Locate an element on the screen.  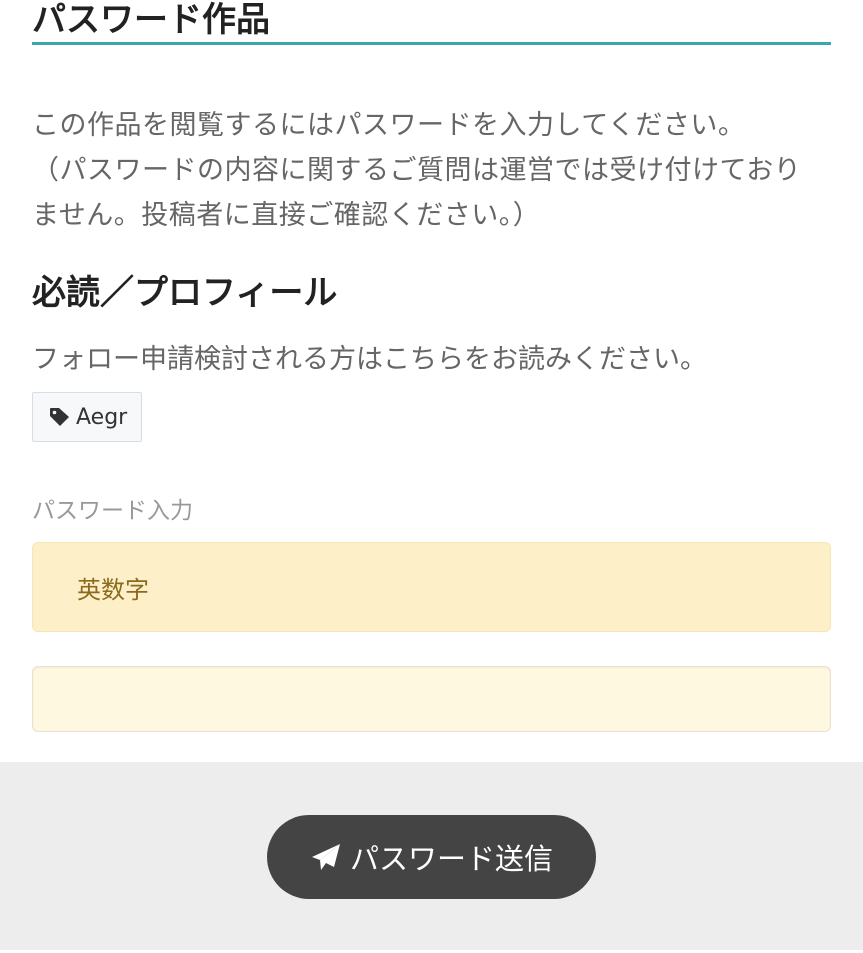
notice-line-1: この作品を閲覧するにはパスワードを入力してください。 is located at coordinates (389, 125).